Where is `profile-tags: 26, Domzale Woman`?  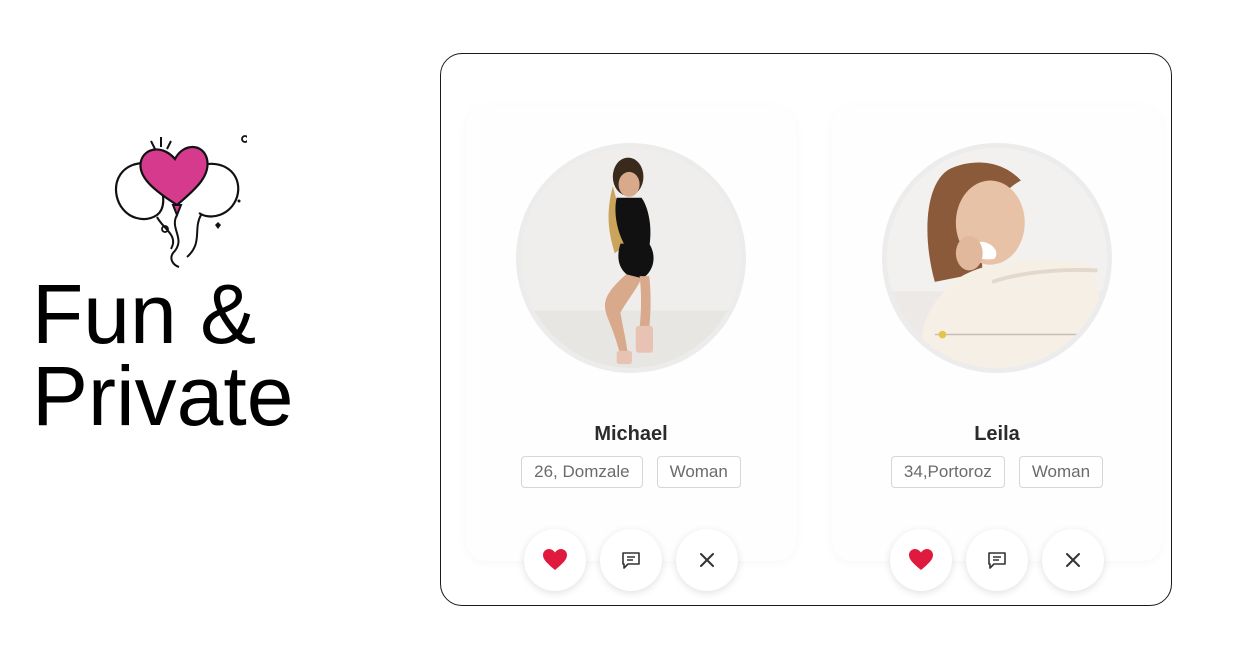 profile-tags: 26, Domzale Woman is located at coordinates (631, 472).